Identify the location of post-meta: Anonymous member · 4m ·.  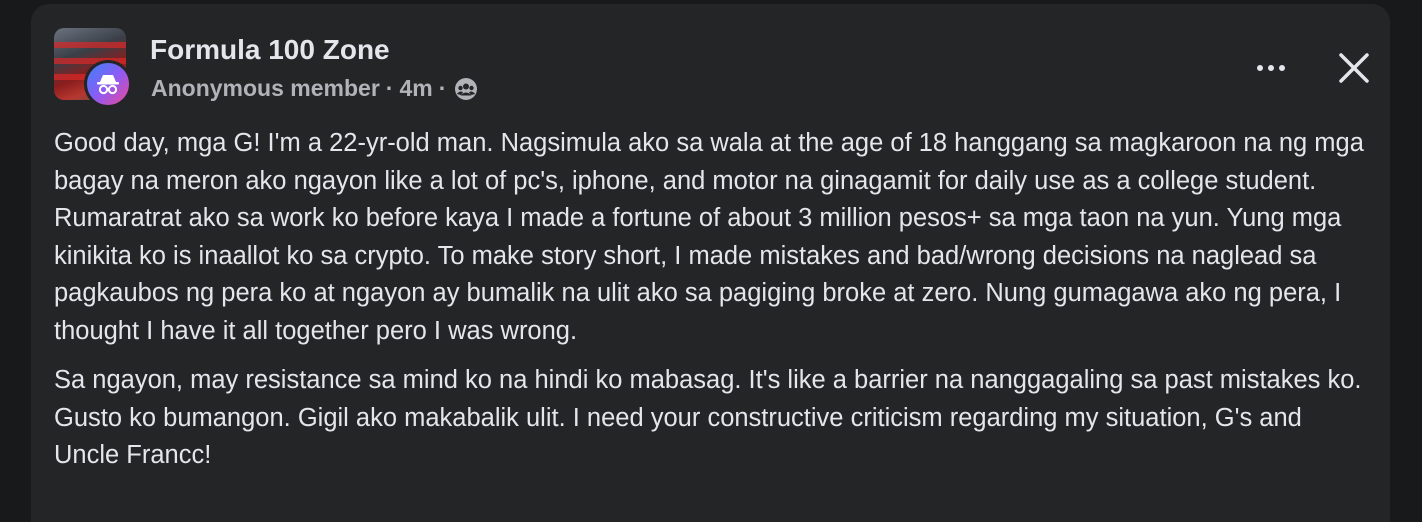
(314, 88).